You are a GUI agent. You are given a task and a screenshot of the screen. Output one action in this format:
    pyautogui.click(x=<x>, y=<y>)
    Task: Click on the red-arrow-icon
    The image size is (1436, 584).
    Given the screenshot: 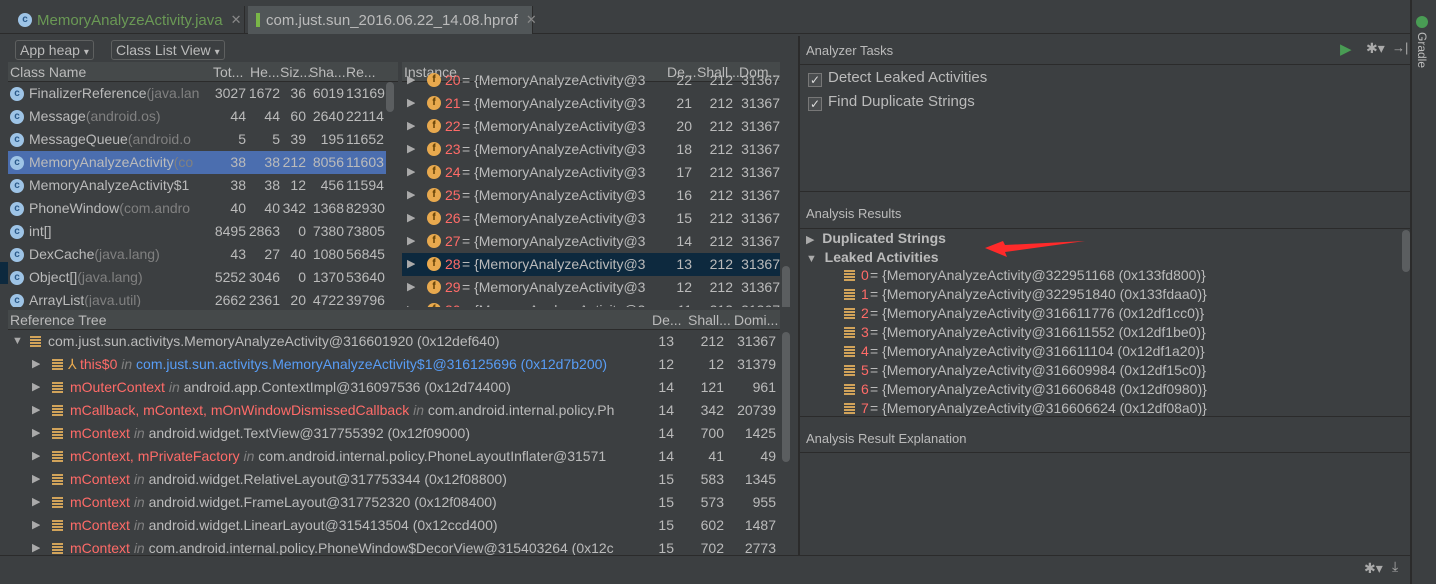 What is the action you would take?
    pyautogui.click(x=1035, y=249)
    